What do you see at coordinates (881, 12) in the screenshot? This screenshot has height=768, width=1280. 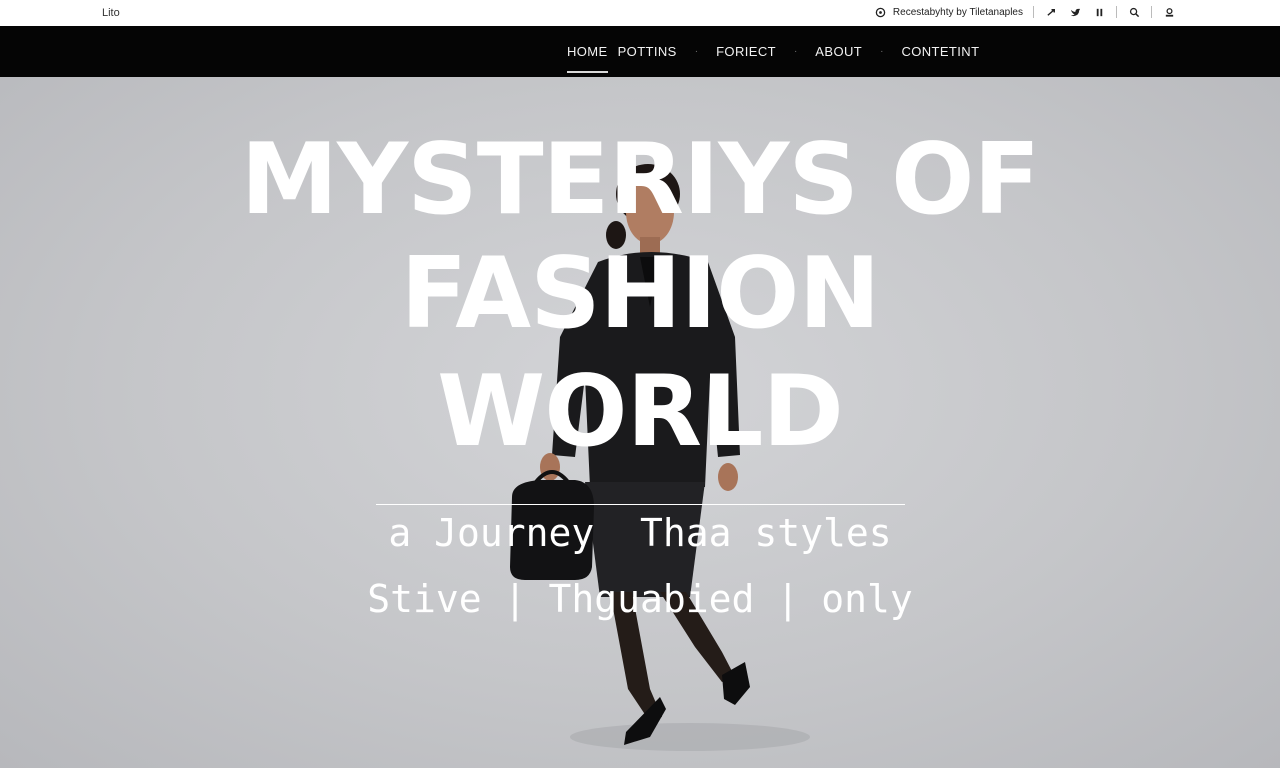 I see `globe-icon` at bounding box center [881, 12].